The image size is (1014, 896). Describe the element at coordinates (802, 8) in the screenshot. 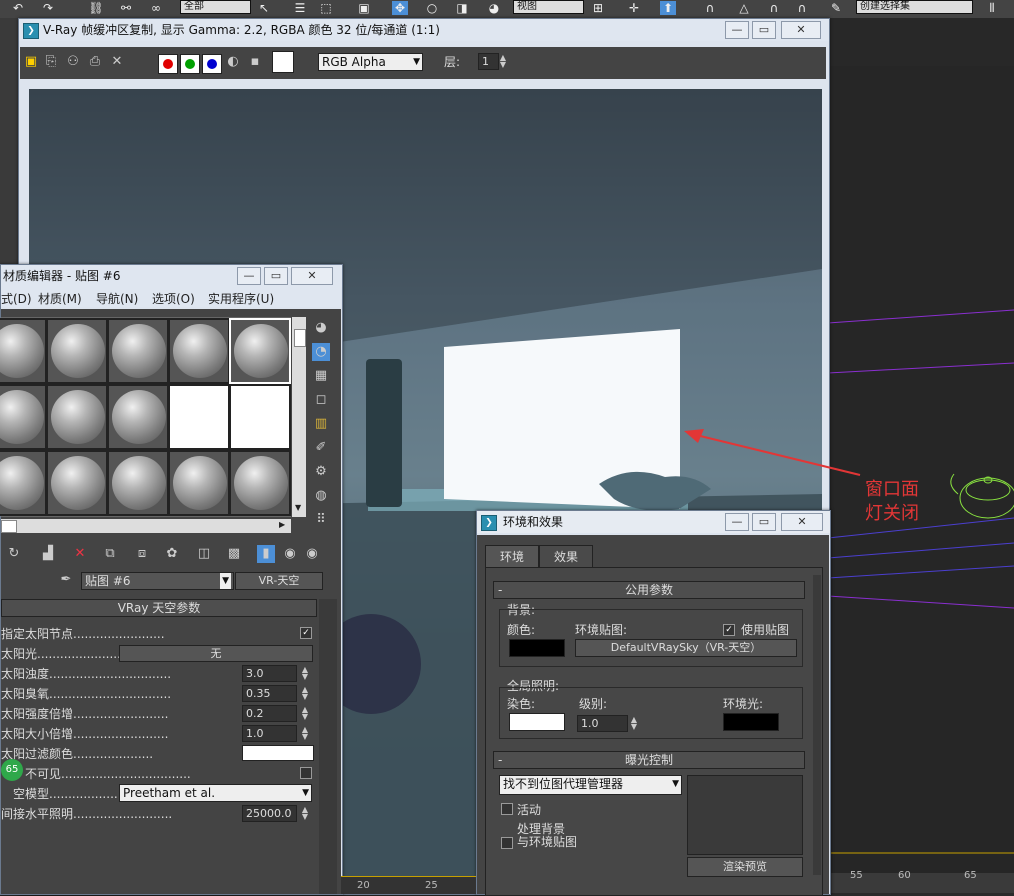

I see `edit-named-icon: ∩` at that location.